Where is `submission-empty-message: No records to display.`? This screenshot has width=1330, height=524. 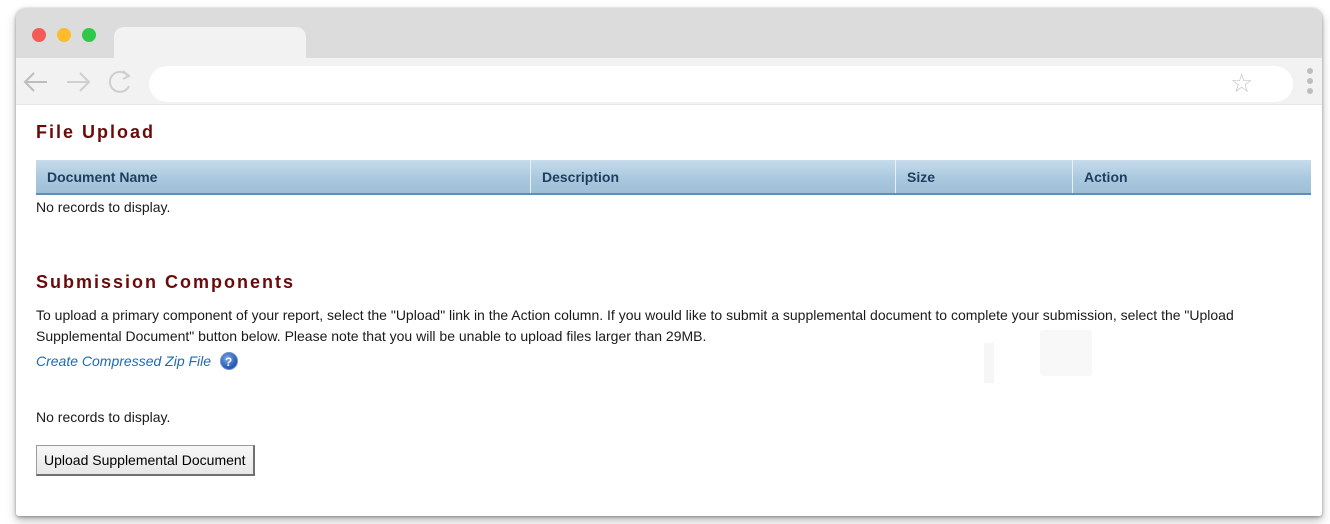 submission-empty-message: No records to display. is located at coordinates (103, 417).